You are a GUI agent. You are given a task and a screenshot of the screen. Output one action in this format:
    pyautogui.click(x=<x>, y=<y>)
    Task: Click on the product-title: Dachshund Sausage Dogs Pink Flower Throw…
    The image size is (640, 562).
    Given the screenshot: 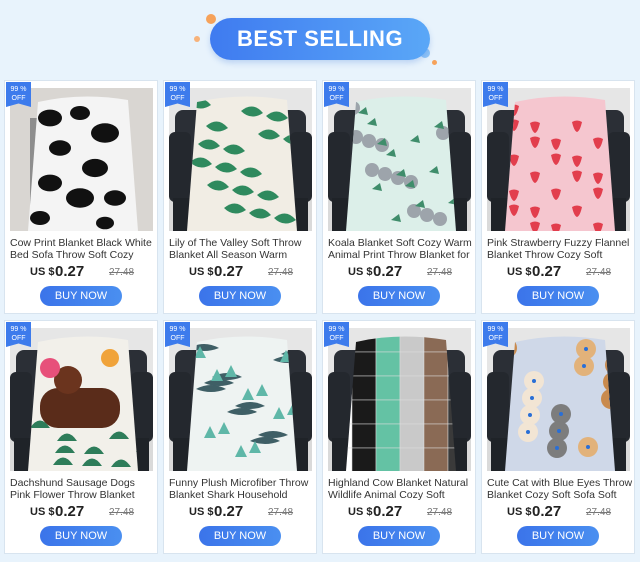 What is the action you would take?
    pyautogui.click(x=83, y=489)
    